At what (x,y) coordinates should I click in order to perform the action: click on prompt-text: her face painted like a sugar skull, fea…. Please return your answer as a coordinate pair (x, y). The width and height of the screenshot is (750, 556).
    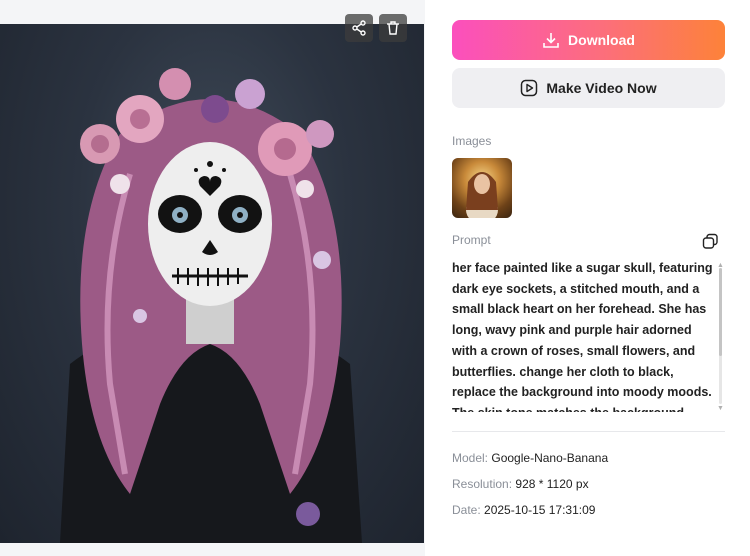
    Looking at the image, I should click on (582, 336).